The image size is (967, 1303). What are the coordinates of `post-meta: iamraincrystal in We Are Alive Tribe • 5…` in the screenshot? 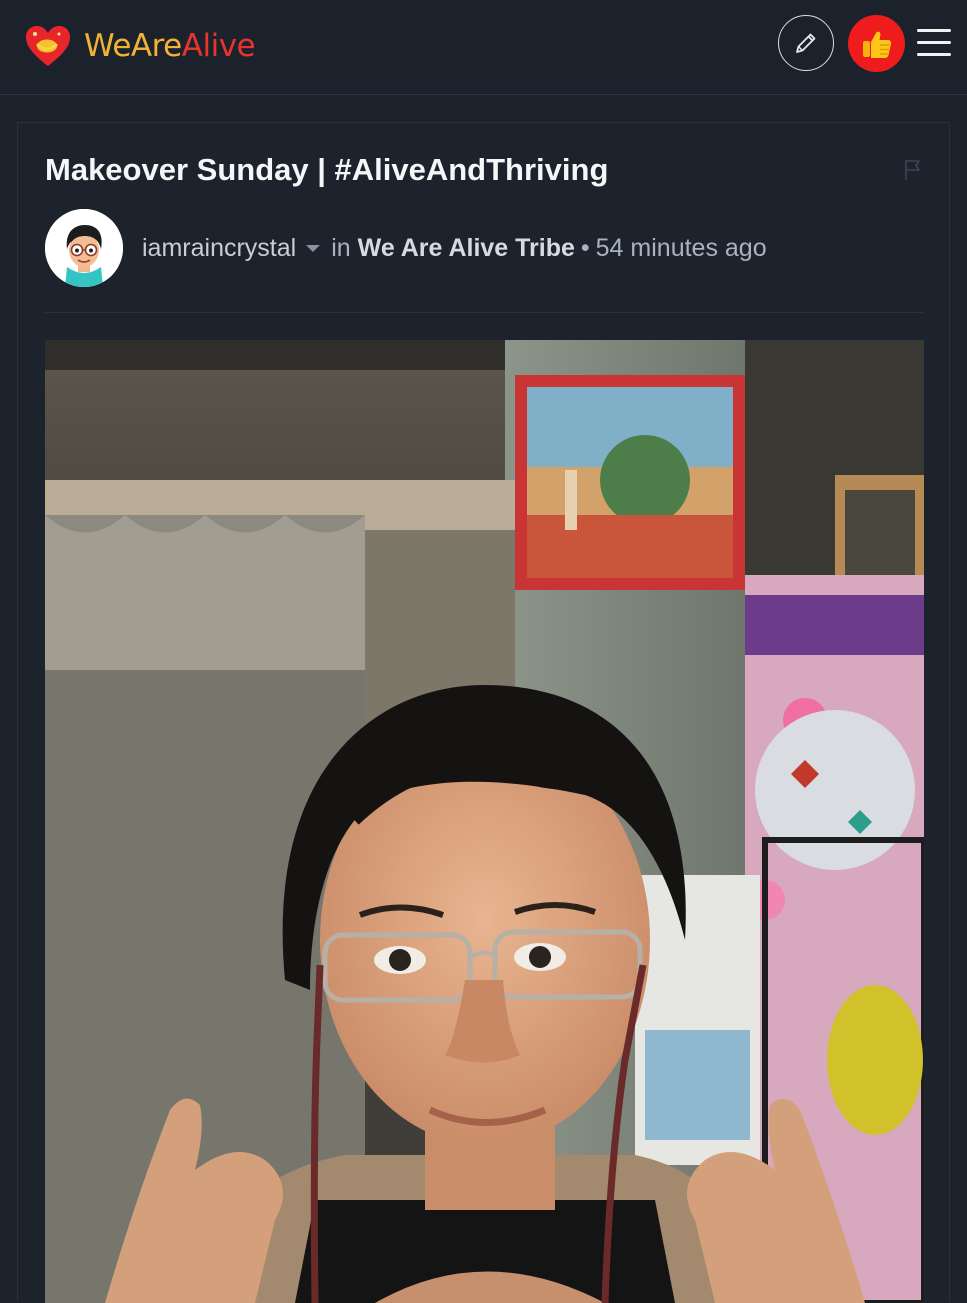 It's located at (454, 248).